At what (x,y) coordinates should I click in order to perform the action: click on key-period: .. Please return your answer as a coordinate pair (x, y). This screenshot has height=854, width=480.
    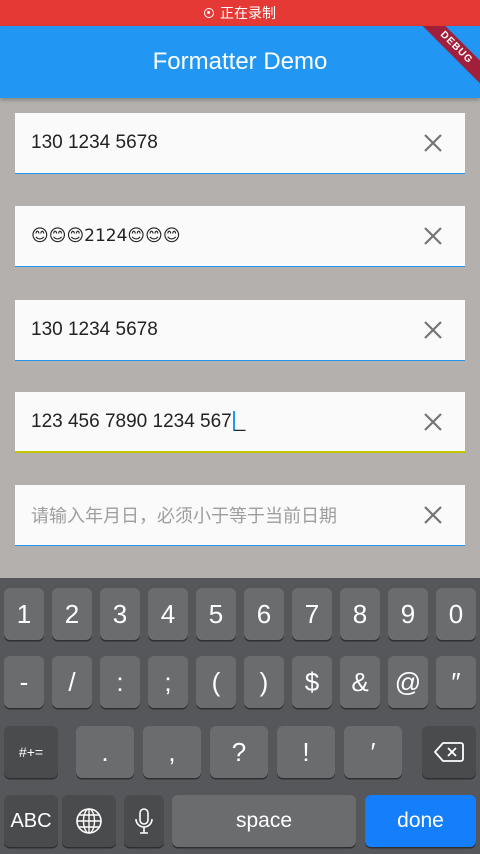
    Looking at the image, I should click on (105, 752).